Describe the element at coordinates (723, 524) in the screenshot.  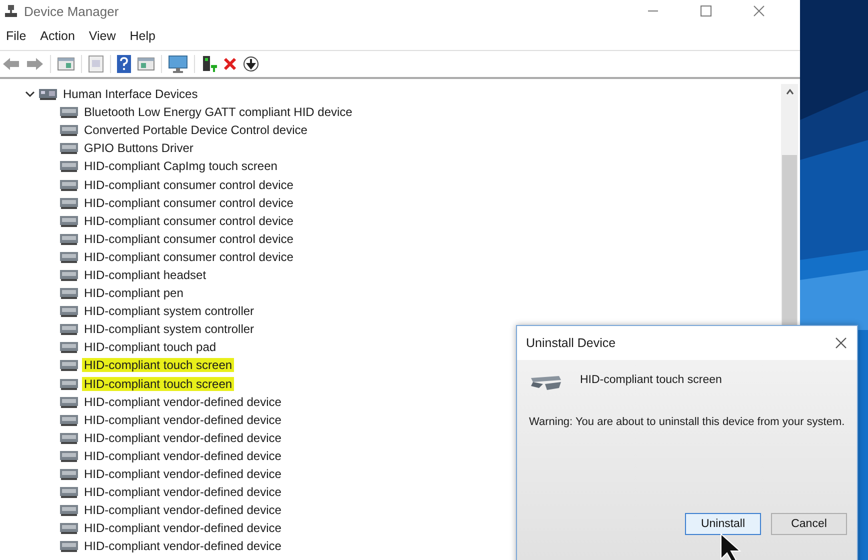
I see `dialog-button: Uninstall` at that location.